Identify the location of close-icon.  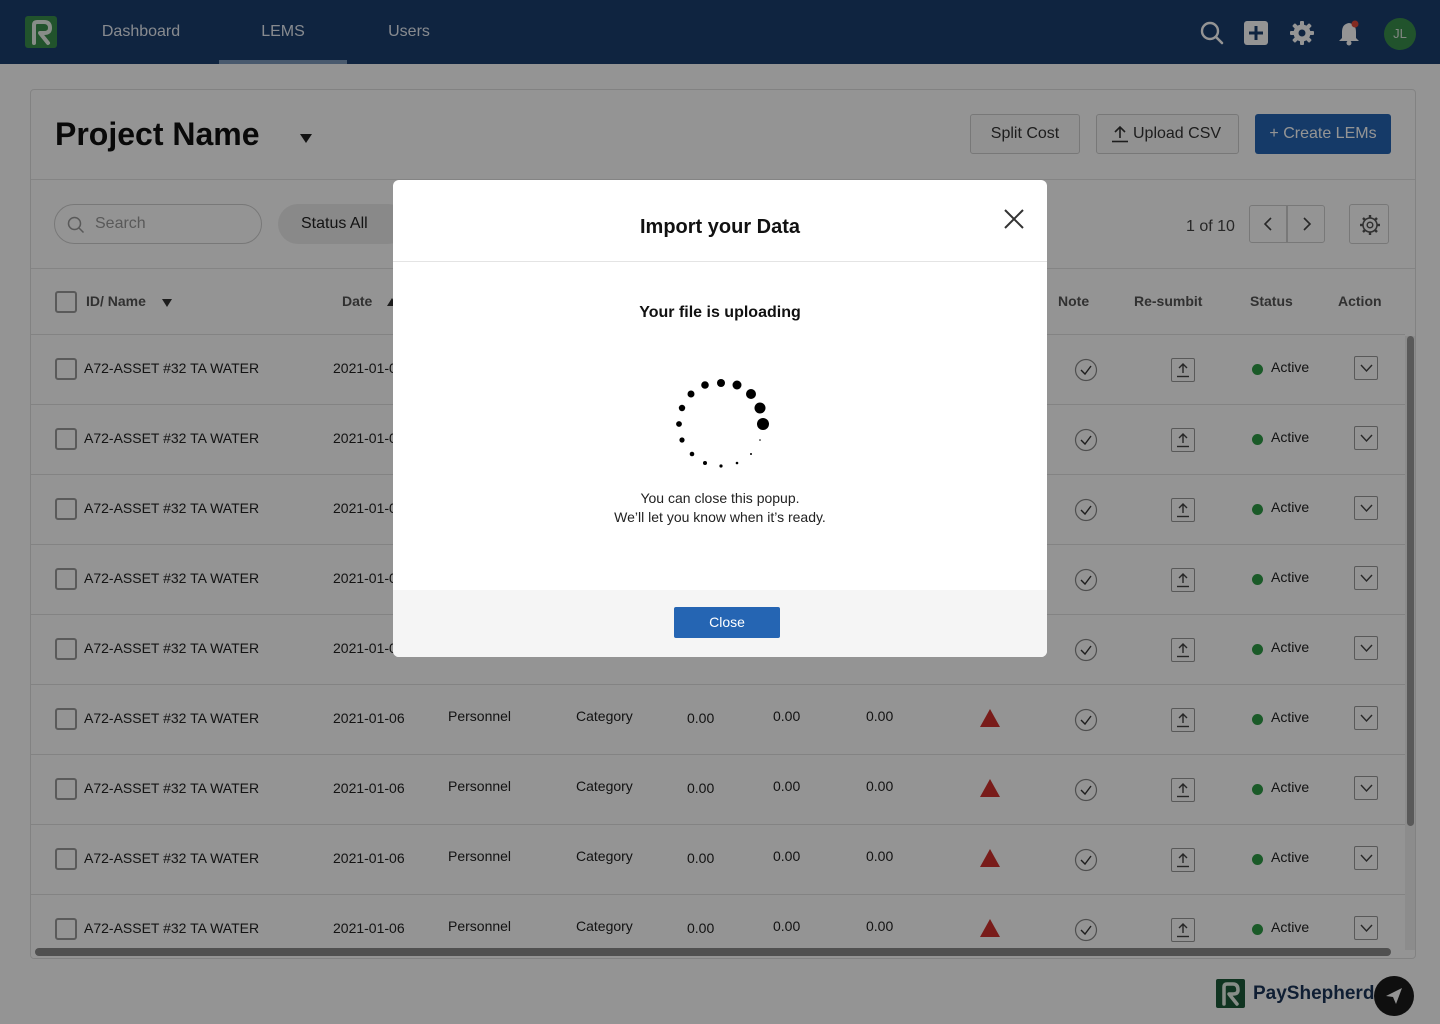
(1014, 219).